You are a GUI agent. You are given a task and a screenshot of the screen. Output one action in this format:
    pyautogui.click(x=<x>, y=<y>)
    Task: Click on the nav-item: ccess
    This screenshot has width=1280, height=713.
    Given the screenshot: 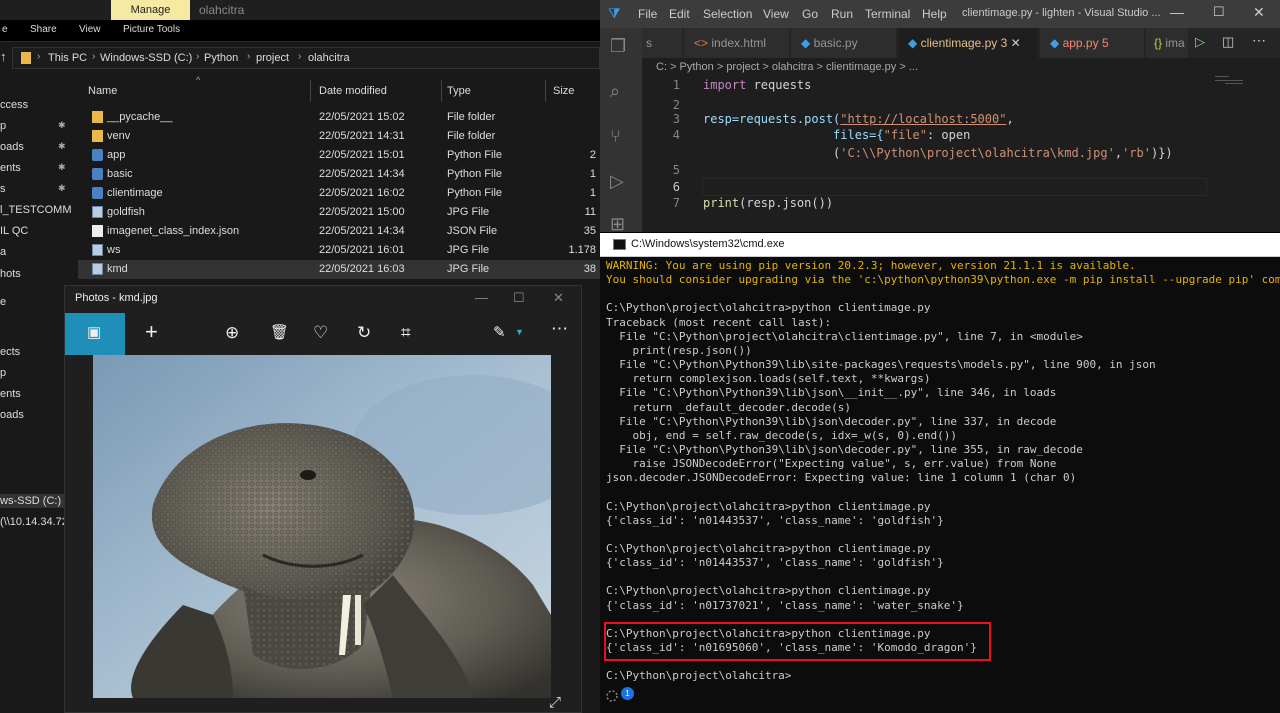 What is the action you would take?
    pyautogui.click(x=14, y=105)
    